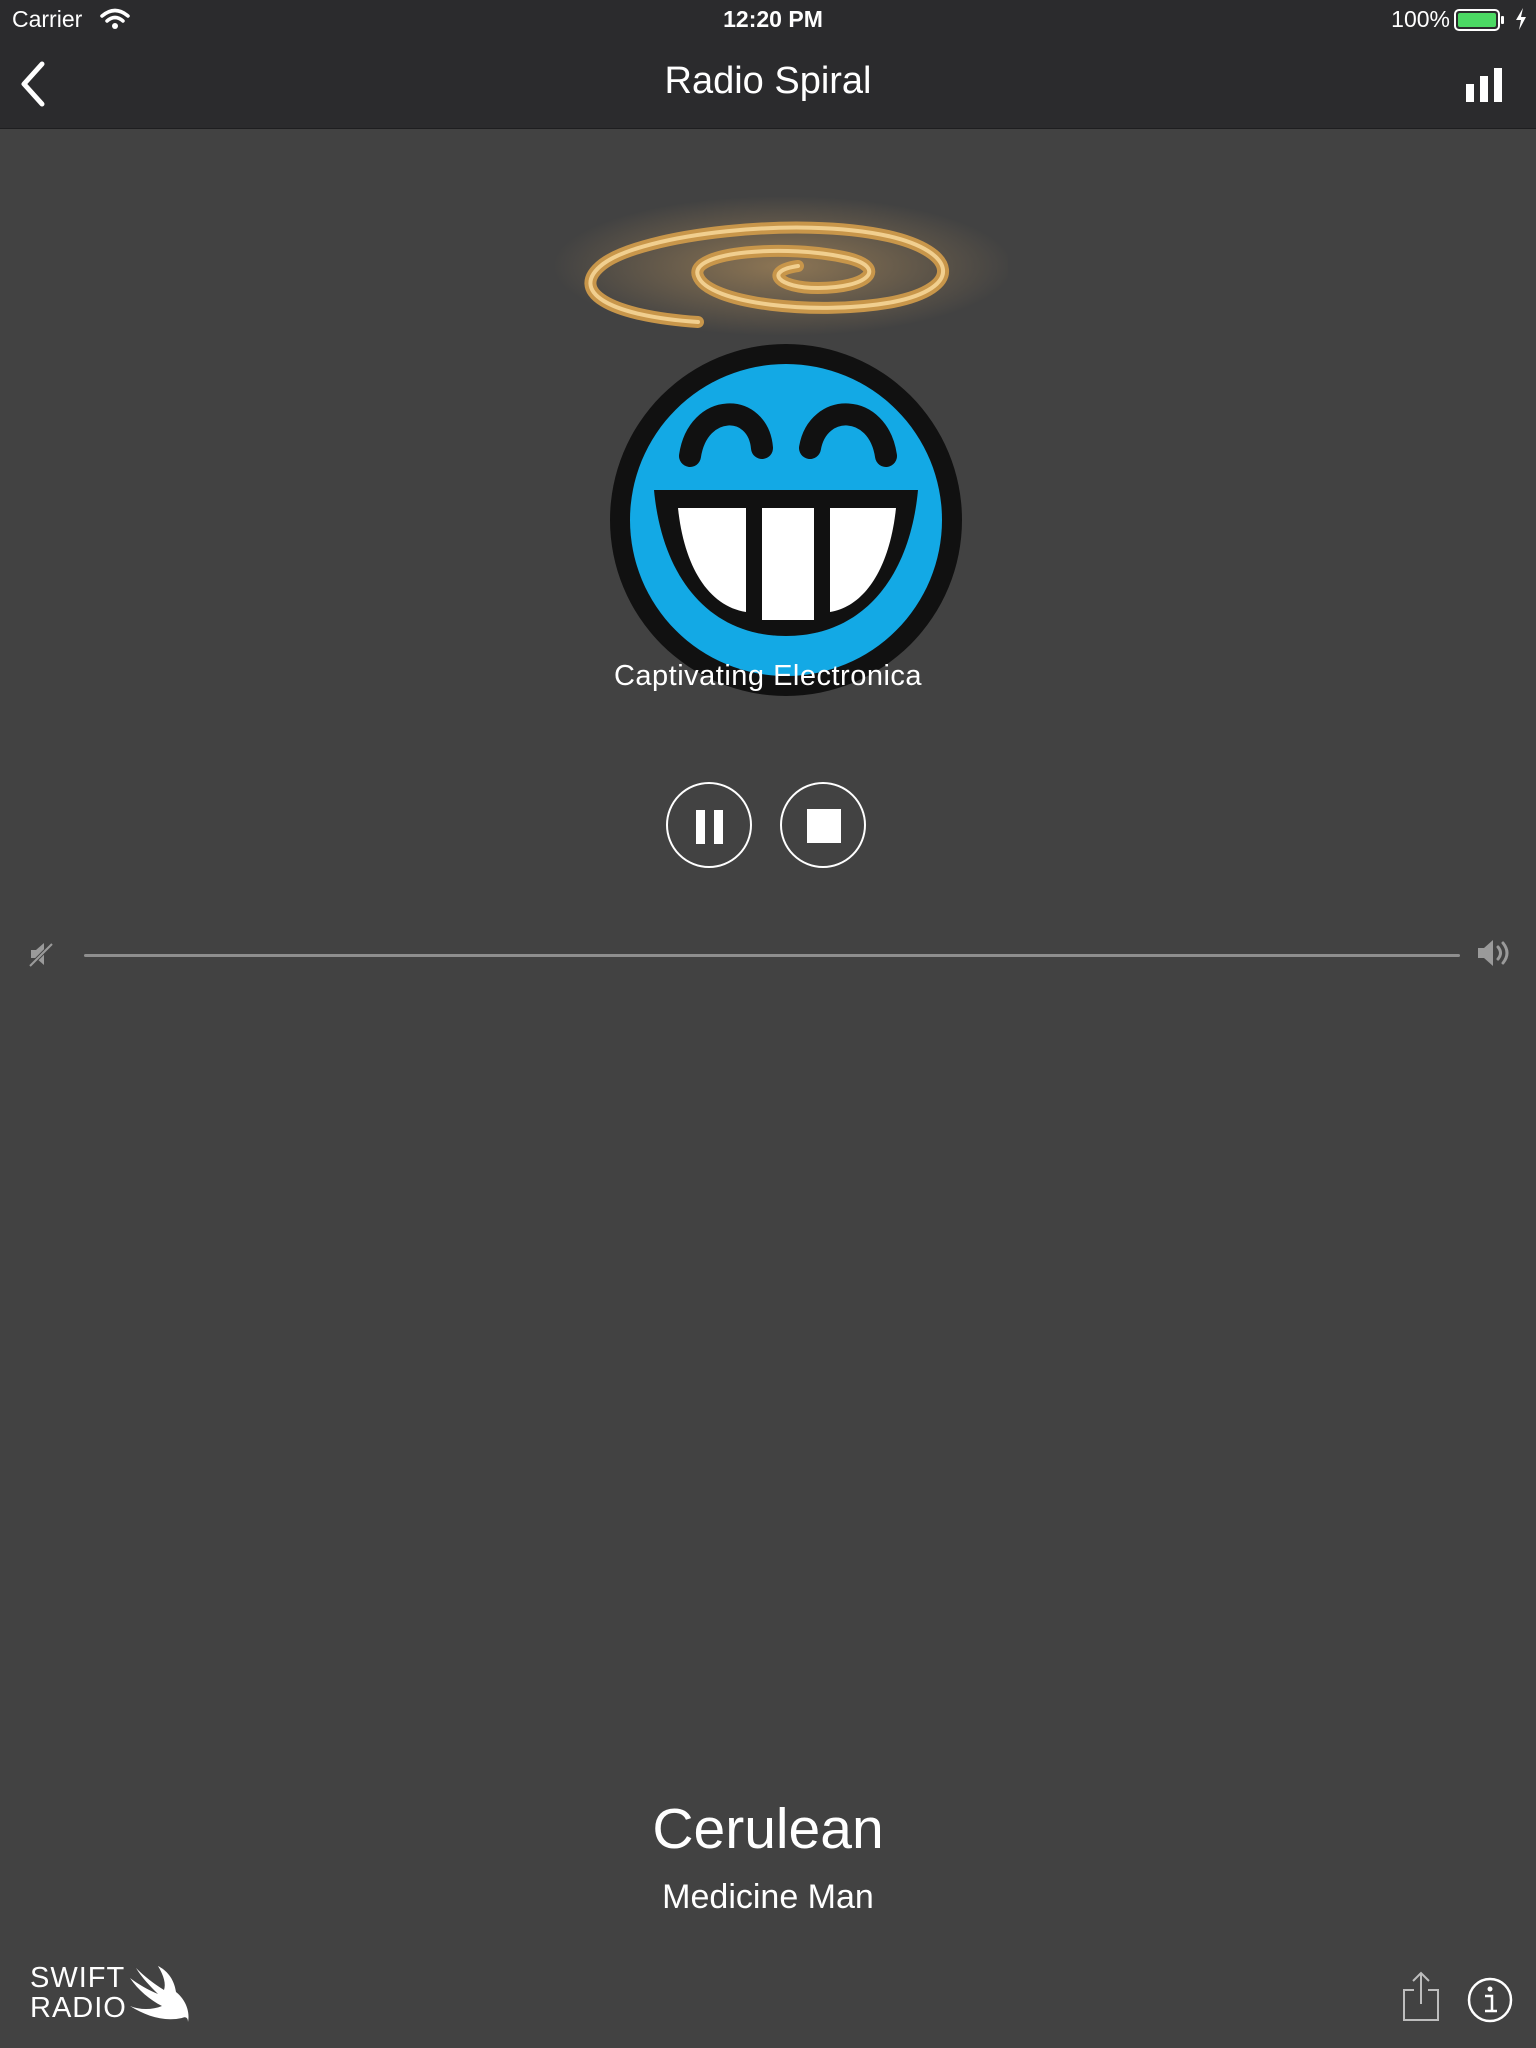 Image resolution: width=1536 pixels, height=2048 pixels. I want to click on battery-percent: 100%, so click(1420, 19).